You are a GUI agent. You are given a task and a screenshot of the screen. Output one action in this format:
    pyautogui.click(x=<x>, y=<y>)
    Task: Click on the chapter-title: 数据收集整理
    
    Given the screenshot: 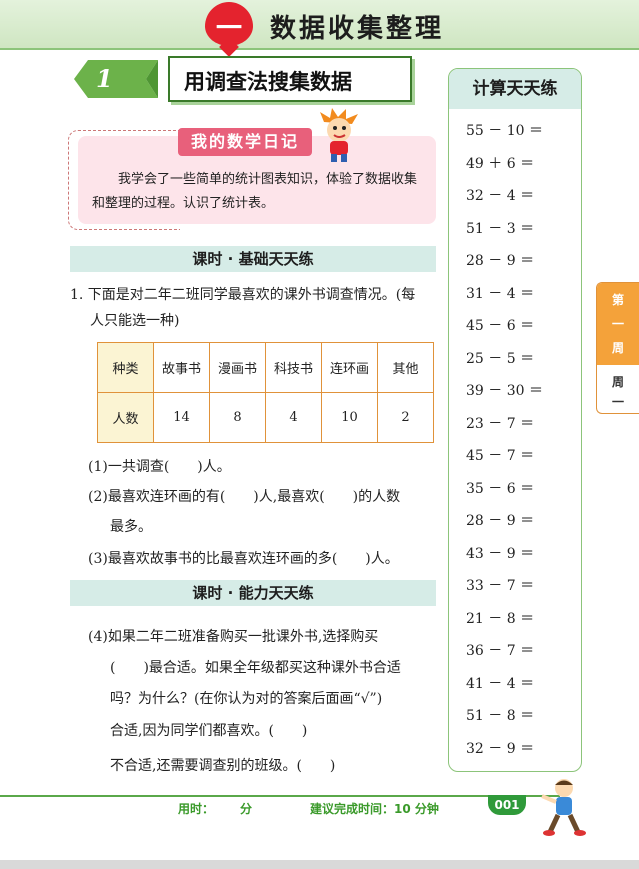 What is the action you would take?
    pyautogui.click(x=357, y=29)
    